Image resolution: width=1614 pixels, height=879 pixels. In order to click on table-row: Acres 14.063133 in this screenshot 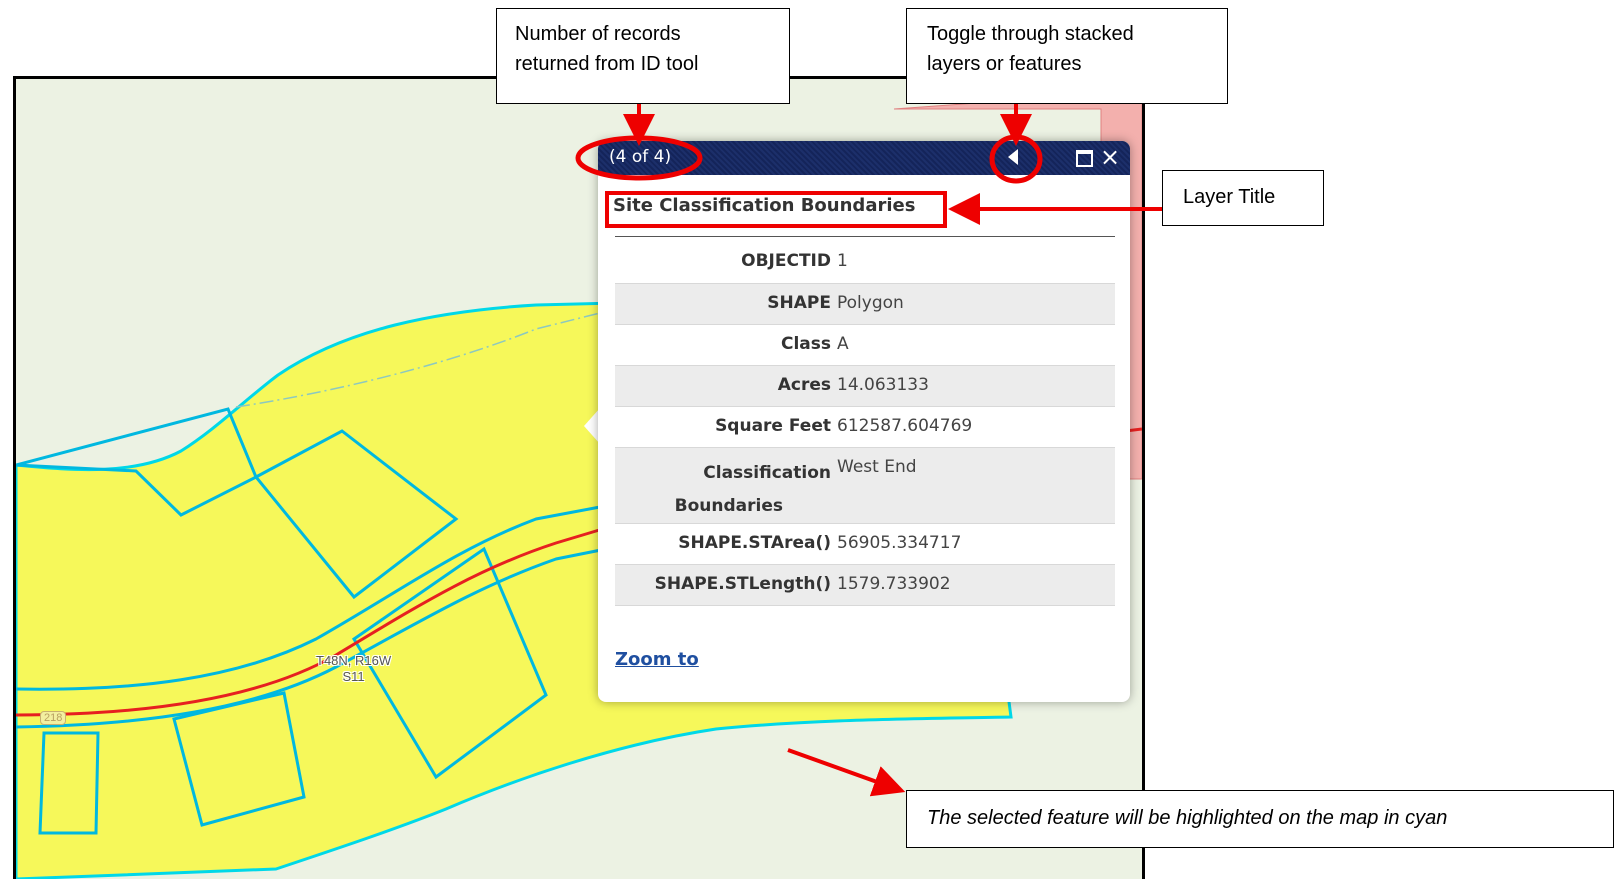, I will do `click(865, 385)`.